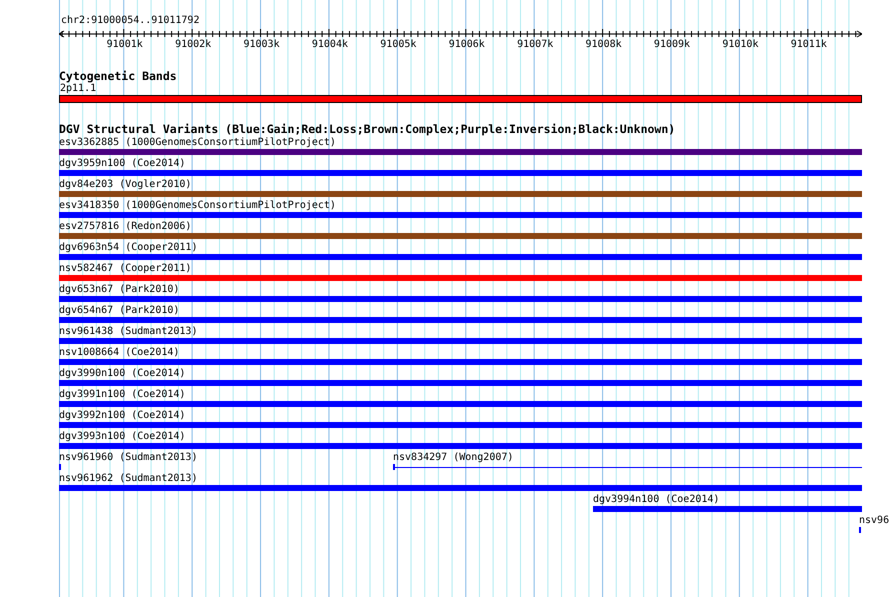  I want to click on ruler-label: 91011k, so click(808, 44).